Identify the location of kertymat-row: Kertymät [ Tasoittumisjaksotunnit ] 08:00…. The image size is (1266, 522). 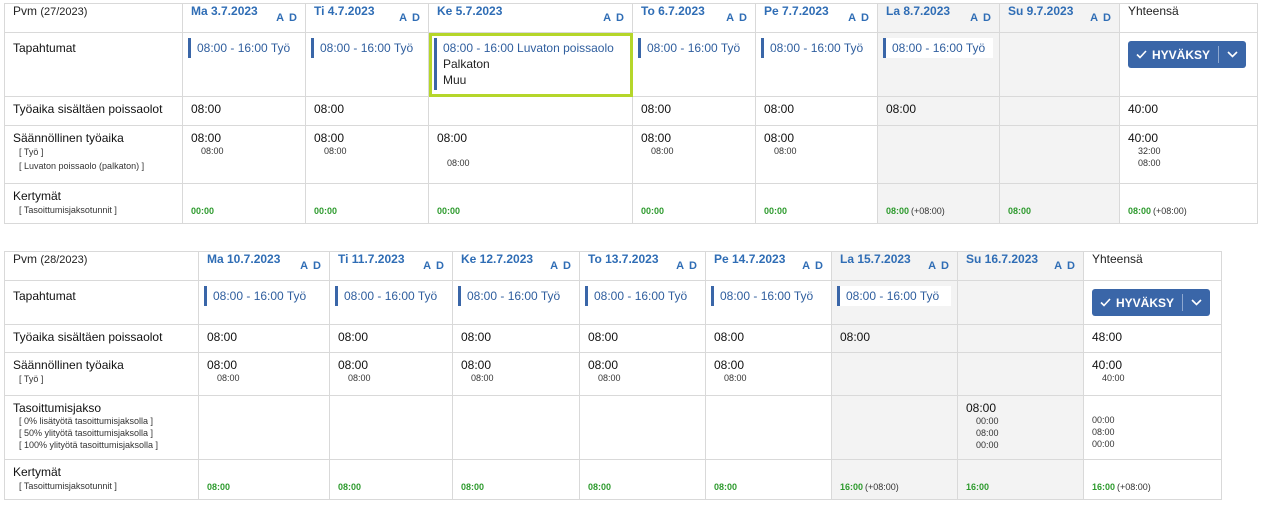
(613, 479).